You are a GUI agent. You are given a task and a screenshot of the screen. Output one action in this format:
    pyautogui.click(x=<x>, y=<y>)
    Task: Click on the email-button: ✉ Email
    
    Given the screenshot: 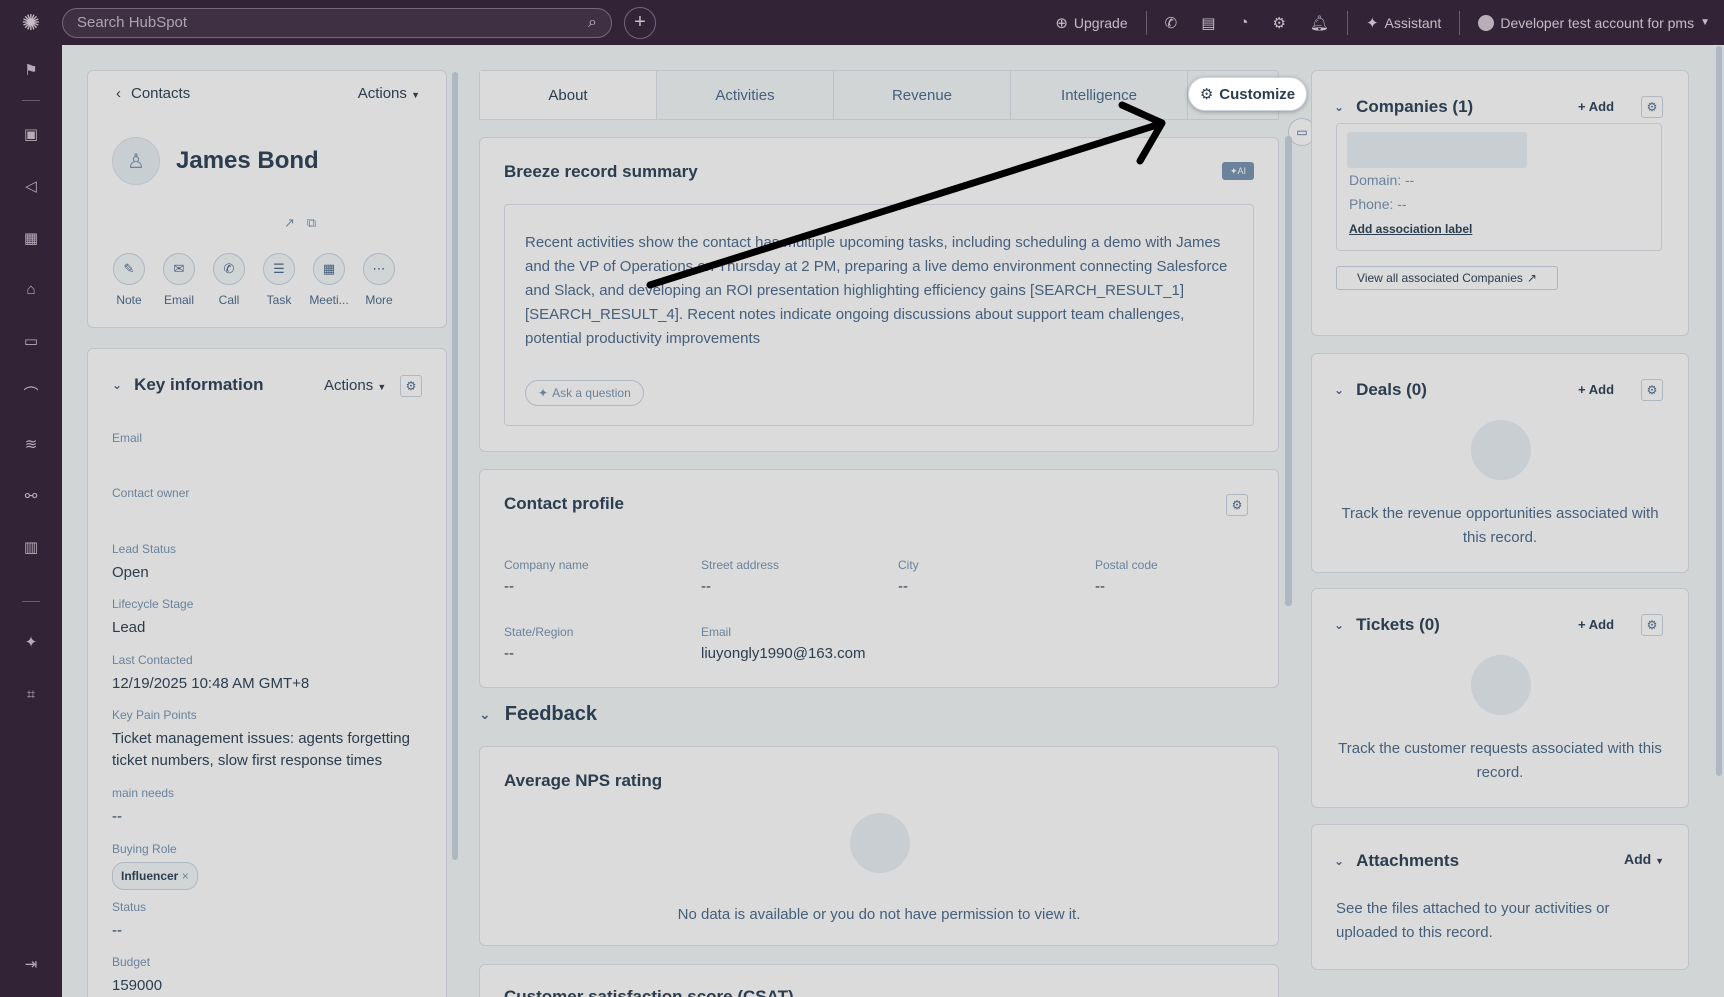 What is the action you would take?
    pyautogui.click(x=179, y=280)
    